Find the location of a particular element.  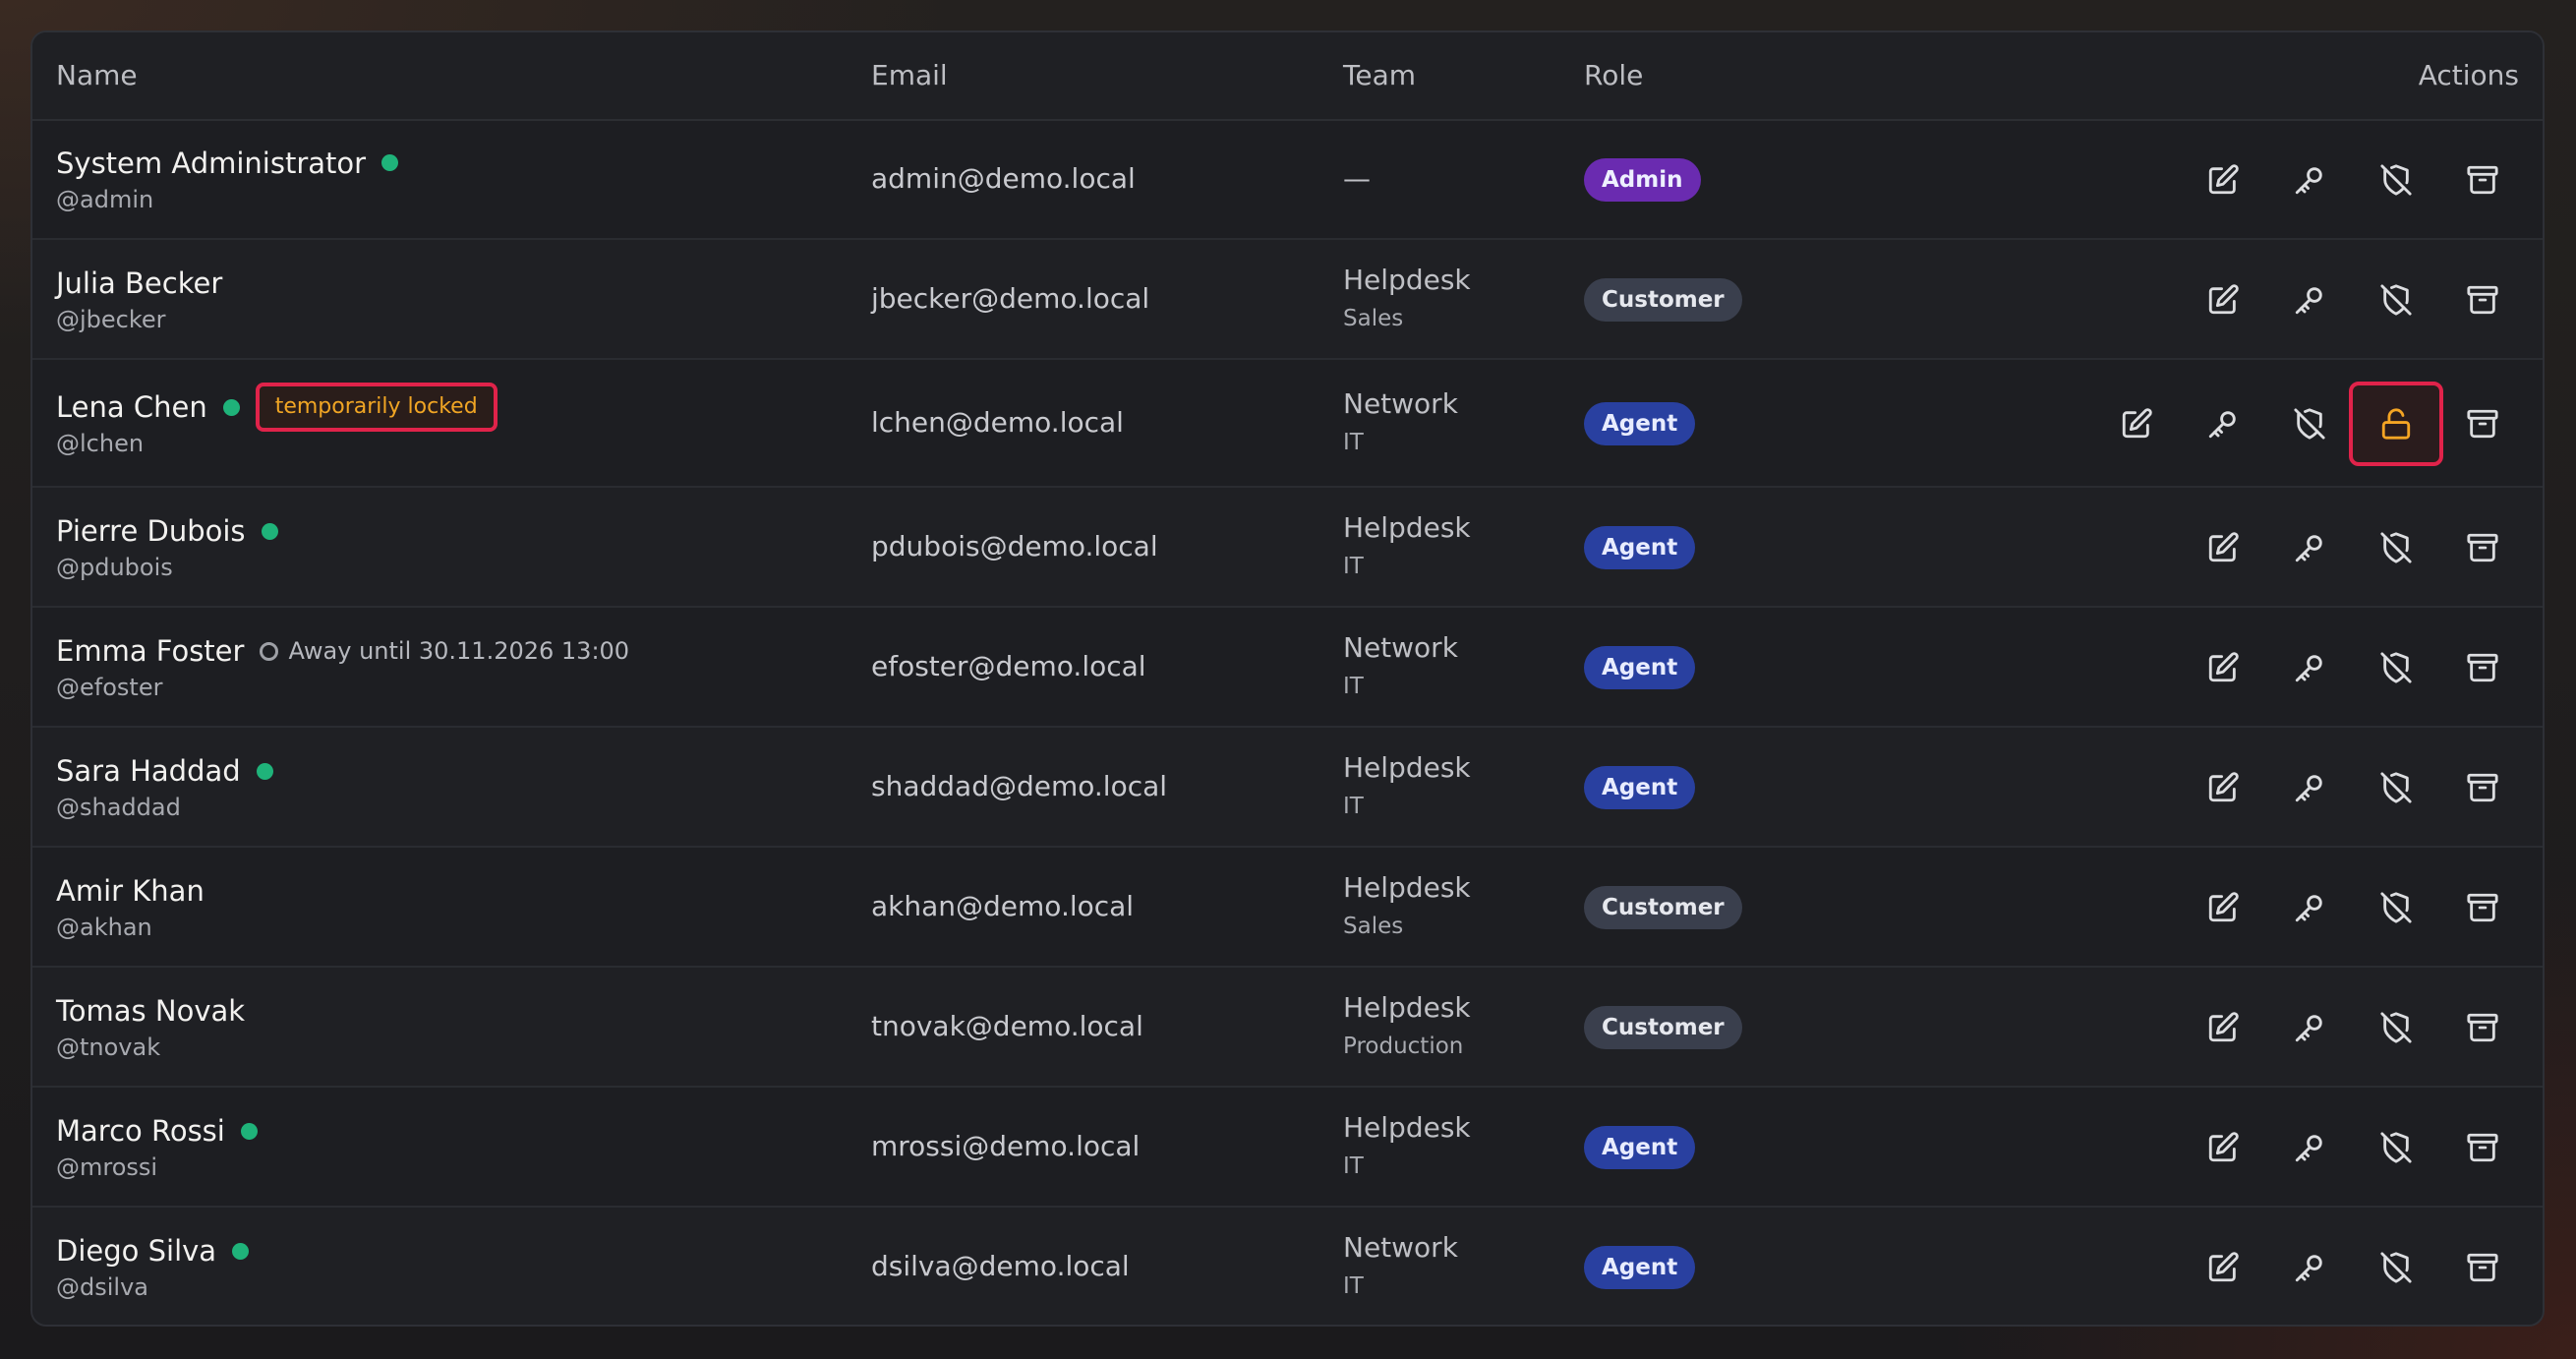

user-handle: @dsilva is located at coordinates (102, 1287).